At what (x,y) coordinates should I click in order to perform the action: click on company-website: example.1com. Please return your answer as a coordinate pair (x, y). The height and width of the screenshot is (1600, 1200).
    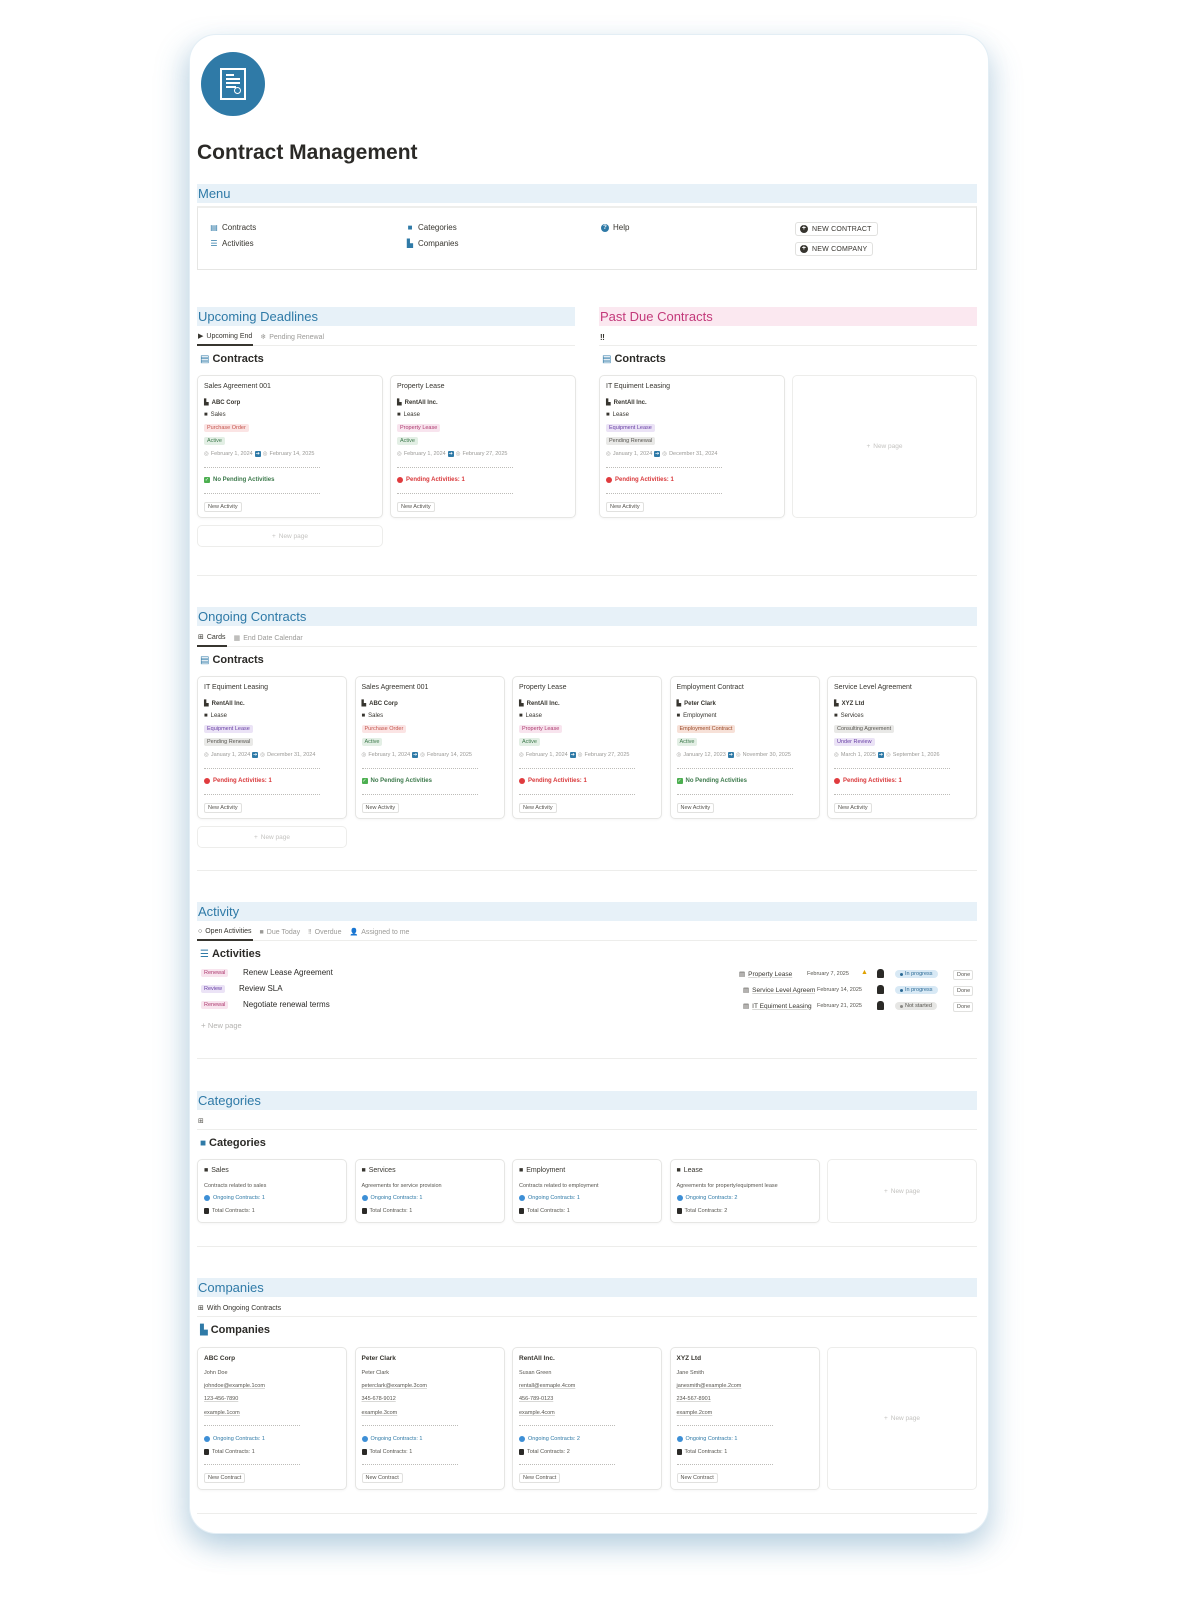
    Looking at the image, I should click on (222, 1413).